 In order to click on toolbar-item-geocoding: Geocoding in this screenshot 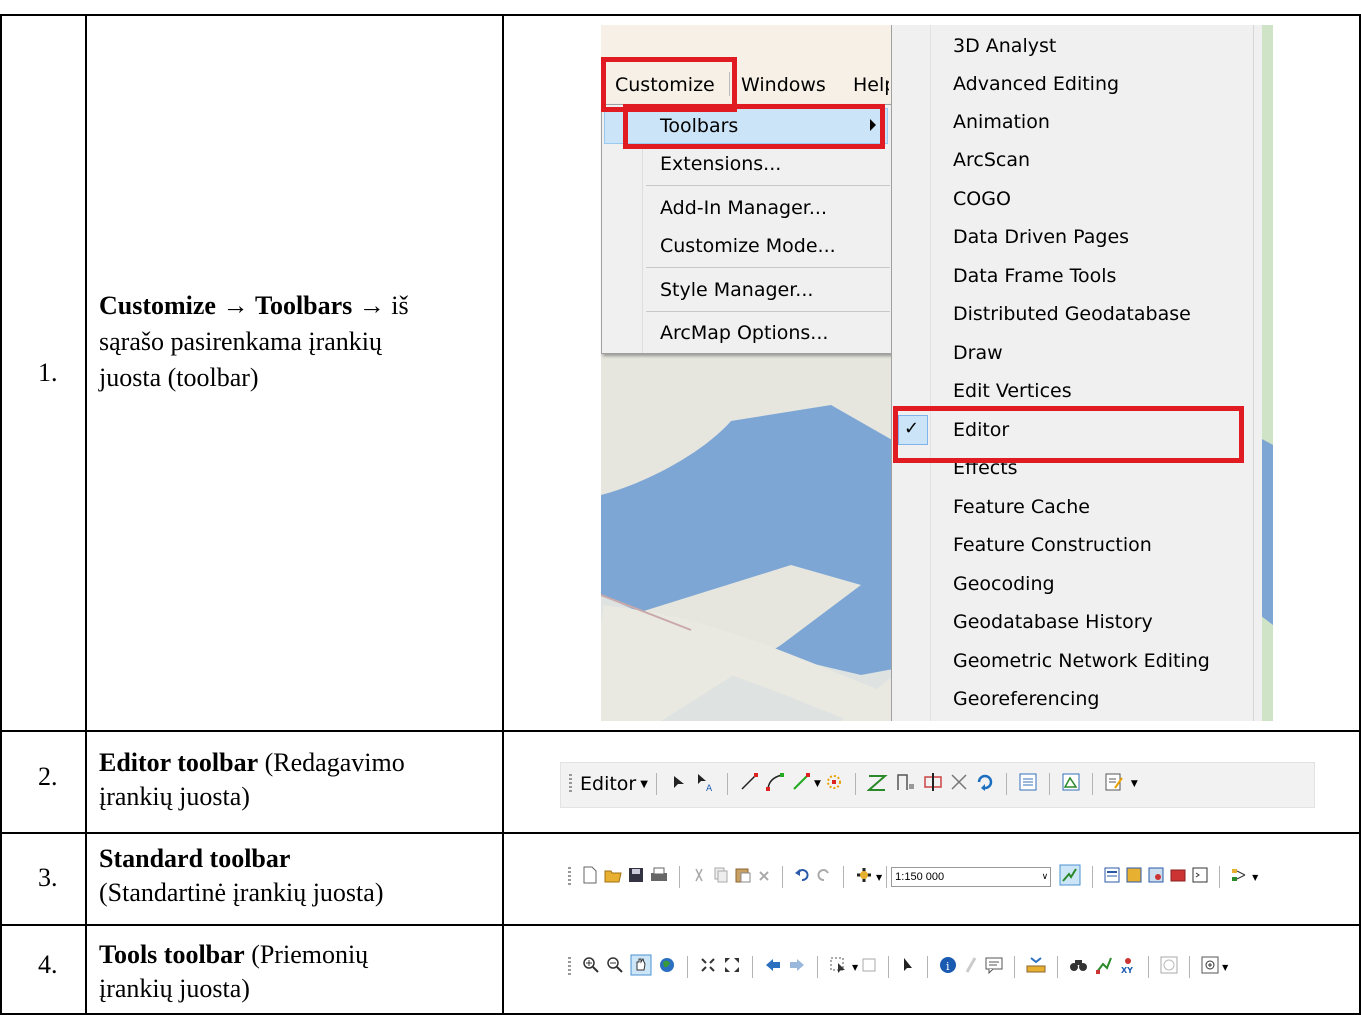, I will do `click(1004, 584)`.